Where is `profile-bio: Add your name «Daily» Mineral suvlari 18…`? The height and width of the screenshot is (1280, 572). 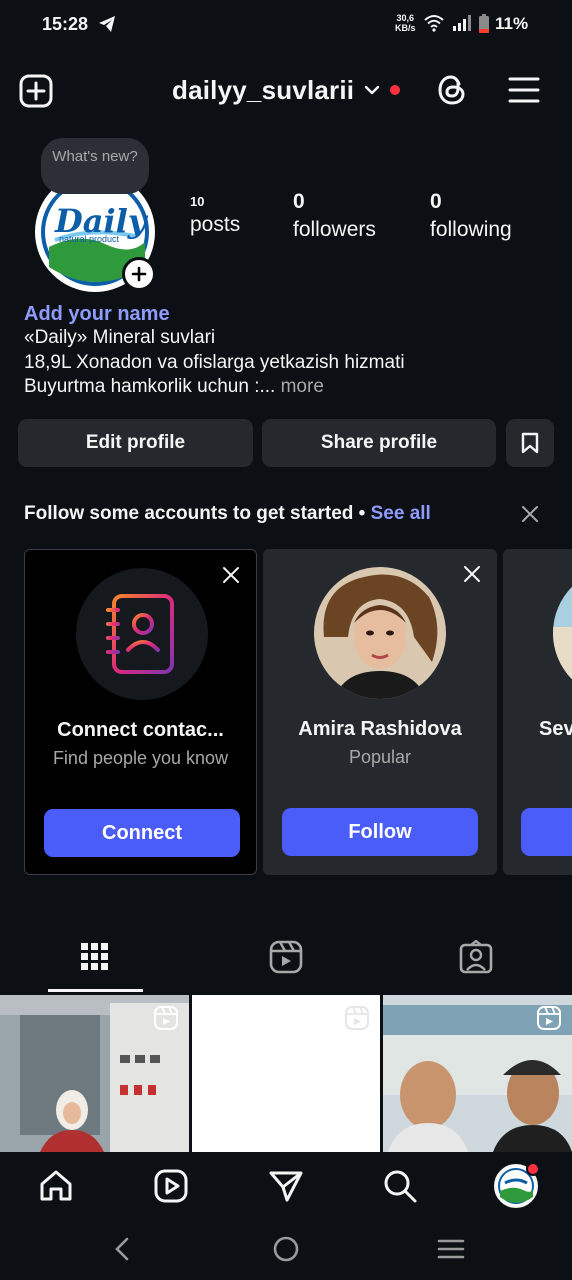 profile-bio: Add your name «Daily» Mineral suvlari 18… is located at coordinates (289, 351).